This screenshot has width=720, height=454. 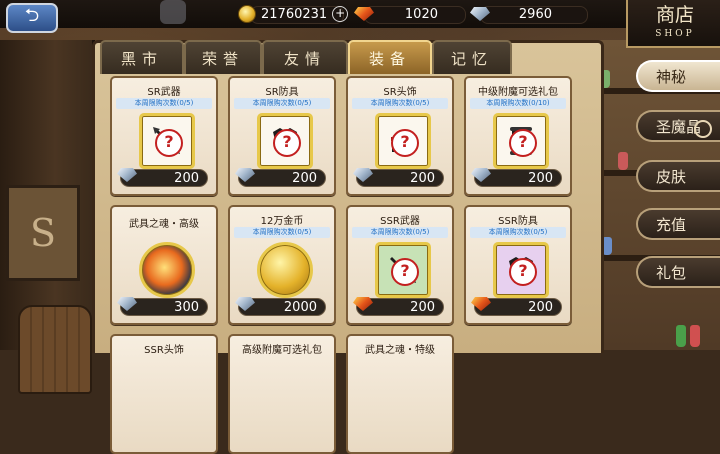 I want to click on tab-black-market: 黑市, so click(x=142, y=57).